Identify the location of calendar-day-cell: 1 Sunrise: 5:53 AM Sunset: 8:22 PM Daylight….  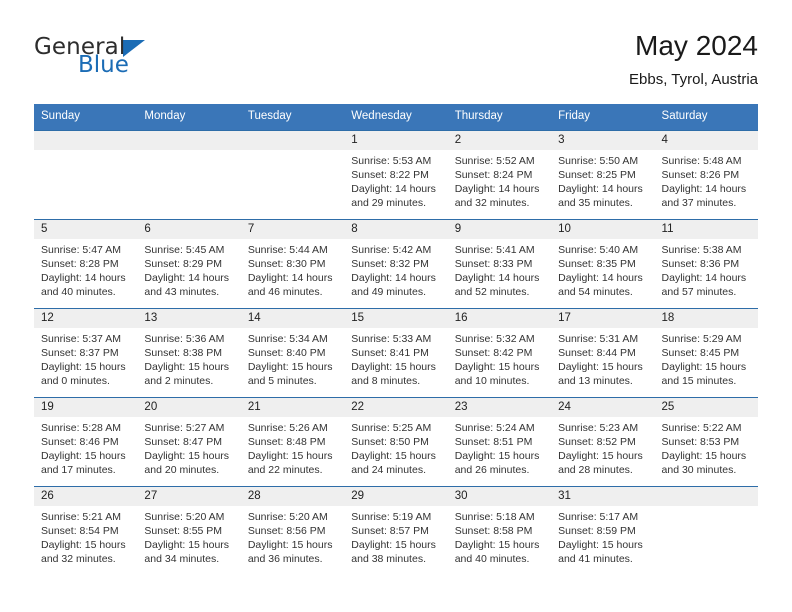
(396, 174).